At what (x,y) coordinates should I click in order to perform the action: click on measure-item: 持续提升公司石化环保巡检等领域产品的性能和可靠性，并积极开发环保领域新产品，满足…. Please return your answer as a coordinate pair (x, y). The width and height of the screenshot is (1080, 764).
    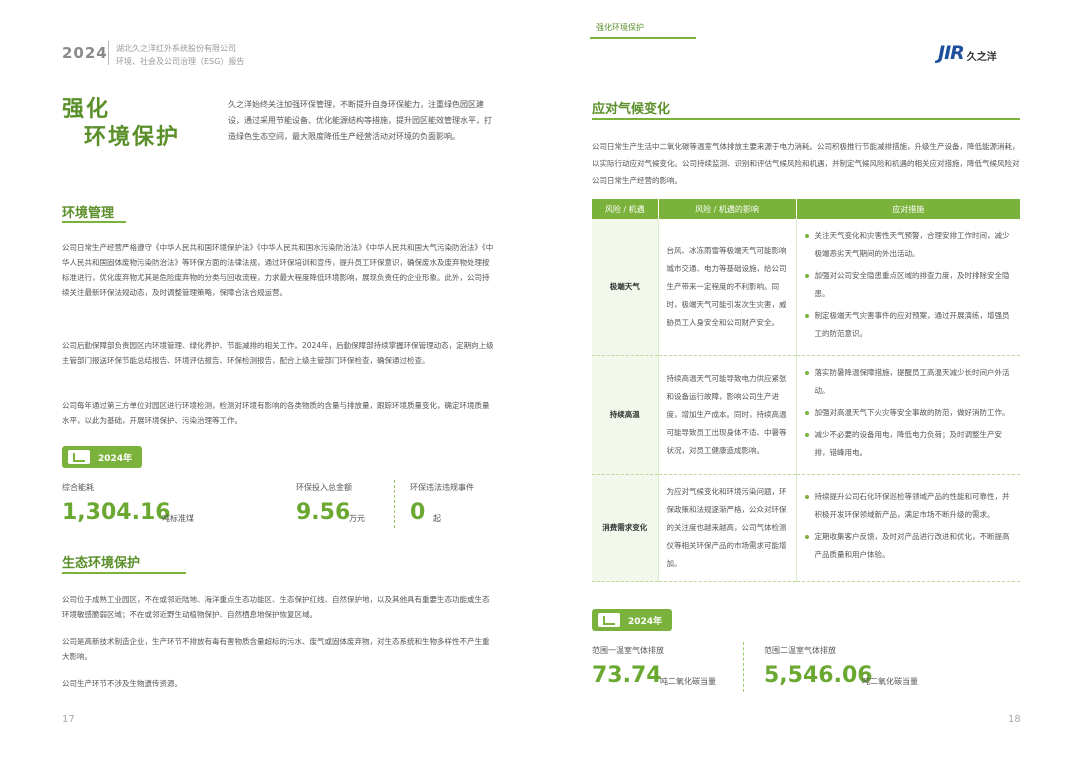
    Looking at the image, I should click on (908, 506).